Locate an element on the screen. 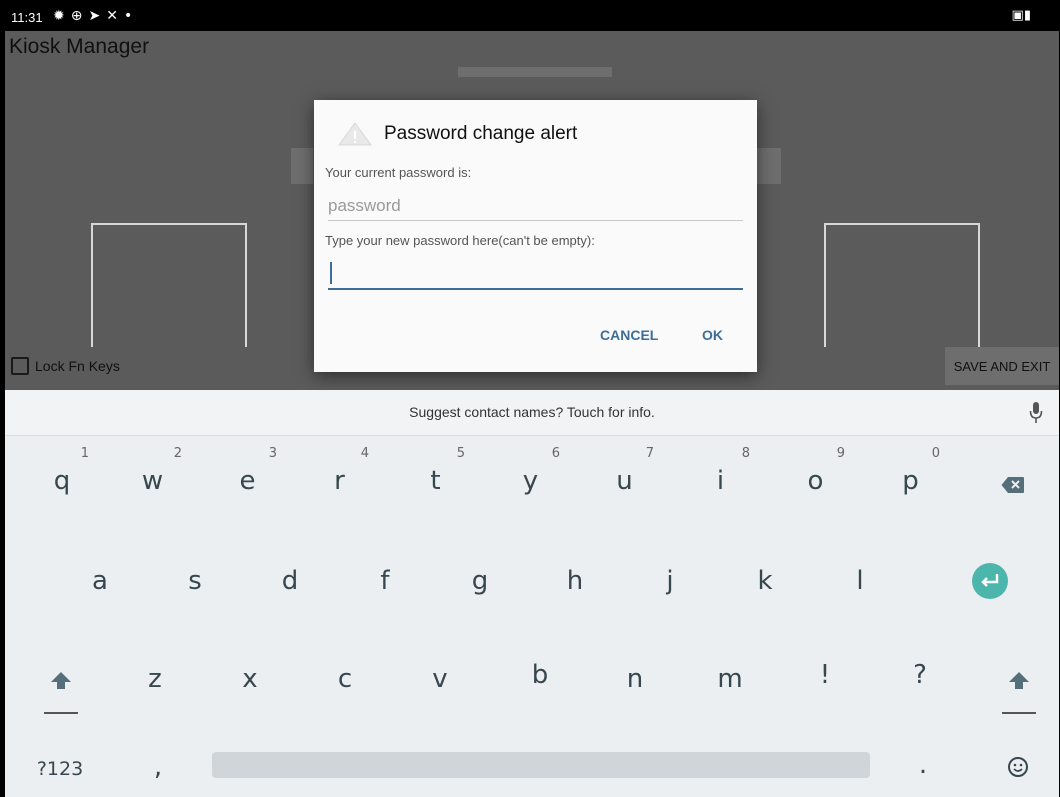 The width and height of the screenshot is (1060, 797). key-a: a is located at coordinates (100, 586).